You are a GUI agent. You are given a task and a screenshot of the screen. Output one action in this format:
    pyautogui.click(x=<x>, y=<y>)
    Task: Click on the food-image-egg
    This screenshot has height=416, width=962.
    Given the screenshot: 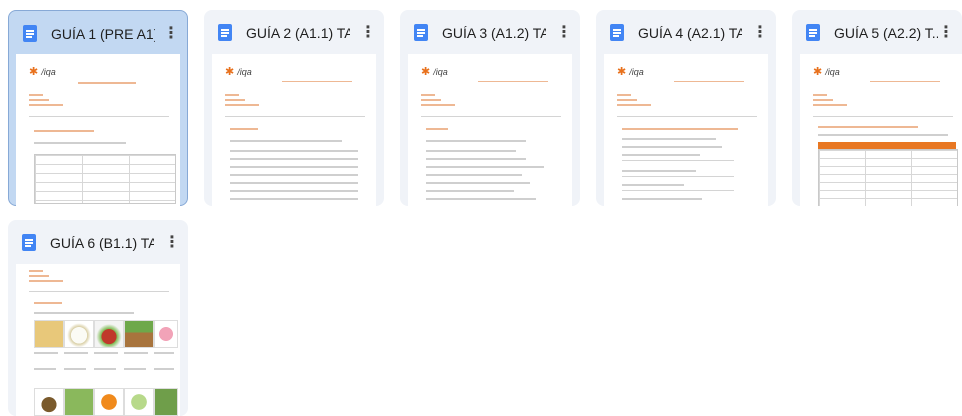 What is the action you would take?
    pyautogui.click(x=79, y=334)
    